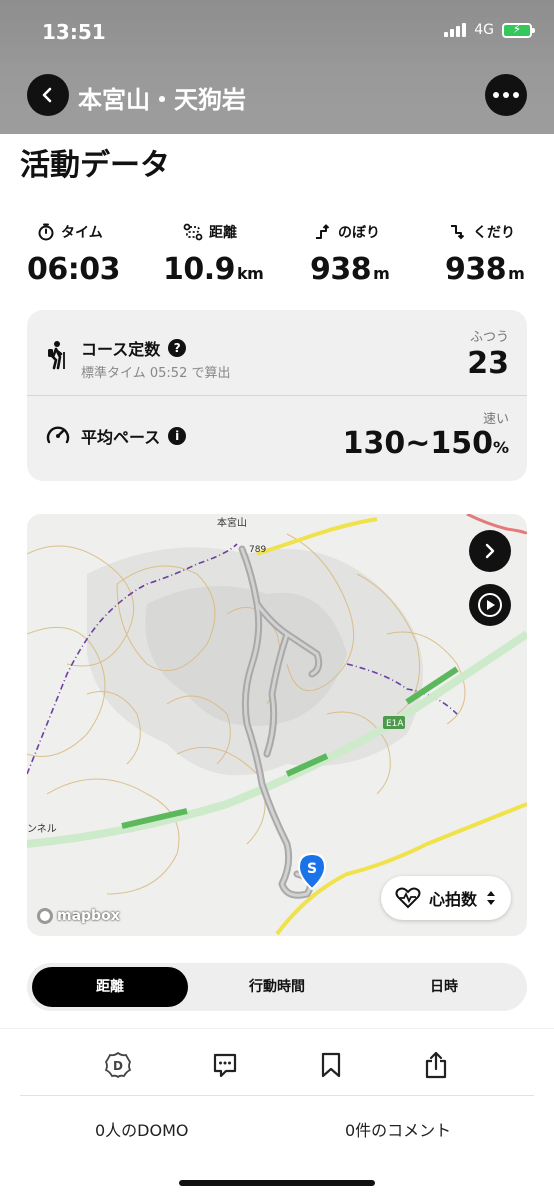 The image size is (554, 1199). Describe the element at coordinates (177, 348) in the screenshot. I see `help-icon: ?` at that location.